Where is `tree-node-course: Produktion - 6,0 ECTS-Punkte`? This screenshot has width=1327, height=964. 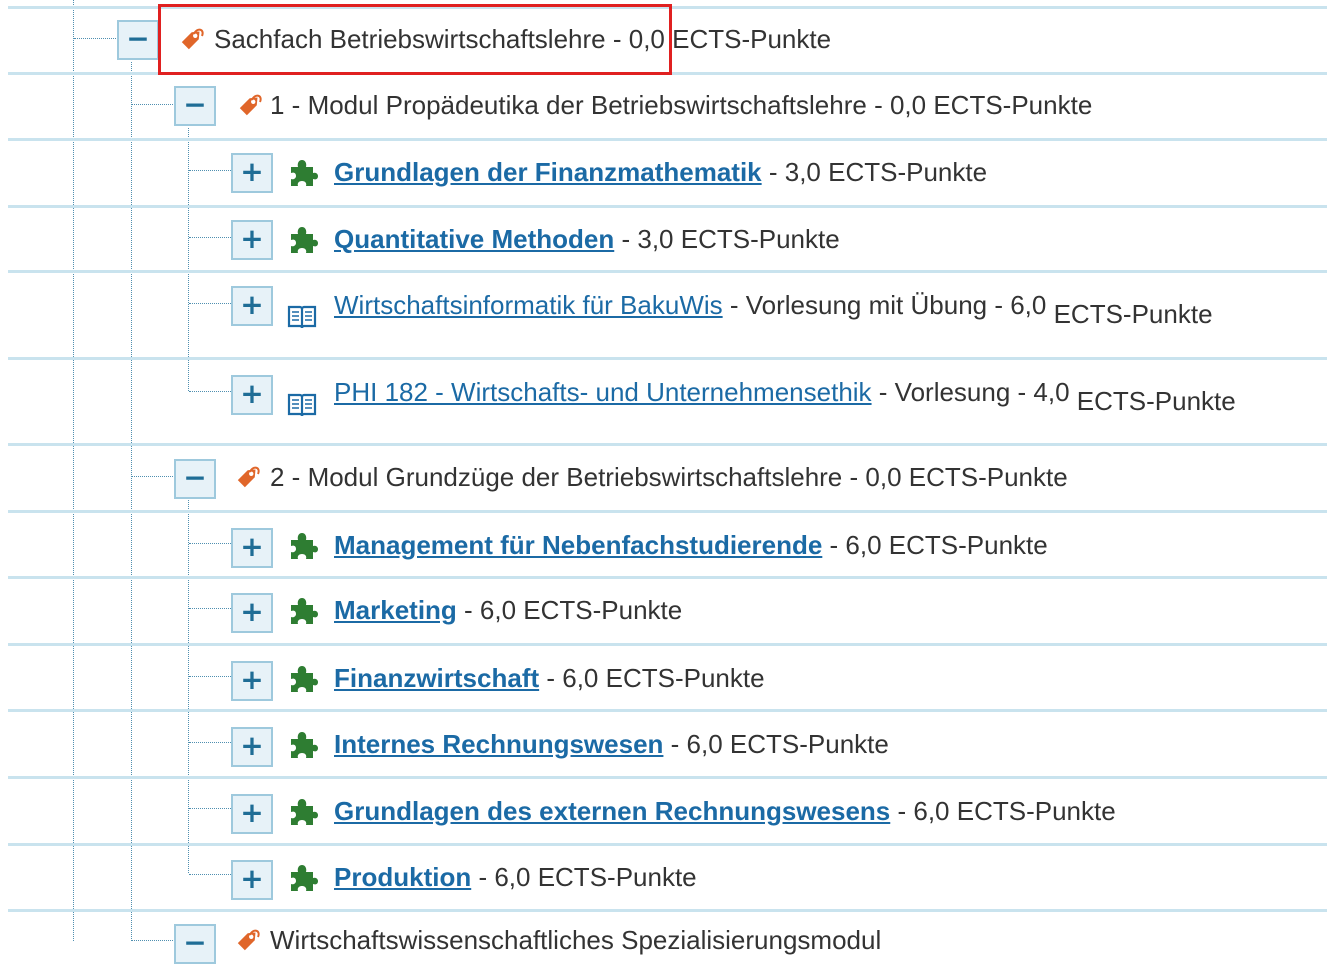
tree-node-course: Produktion - 6,0 ECTS-Punkte is located at coordinates (515, 877).